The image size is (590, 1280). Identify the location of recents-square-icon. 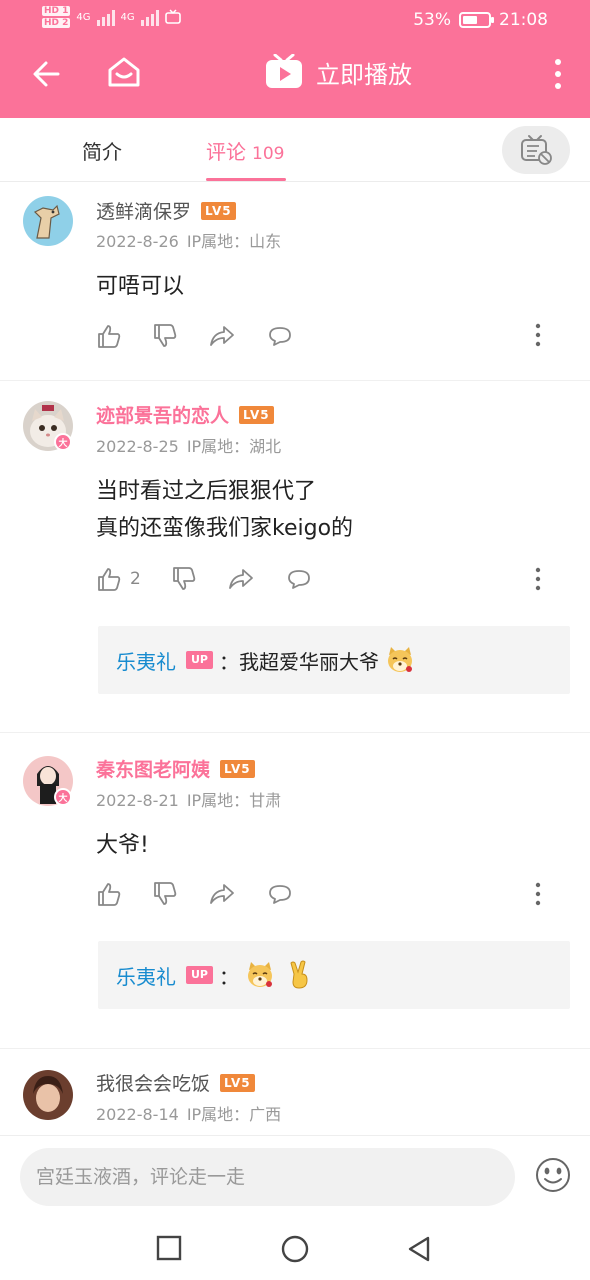
(169, 1248).